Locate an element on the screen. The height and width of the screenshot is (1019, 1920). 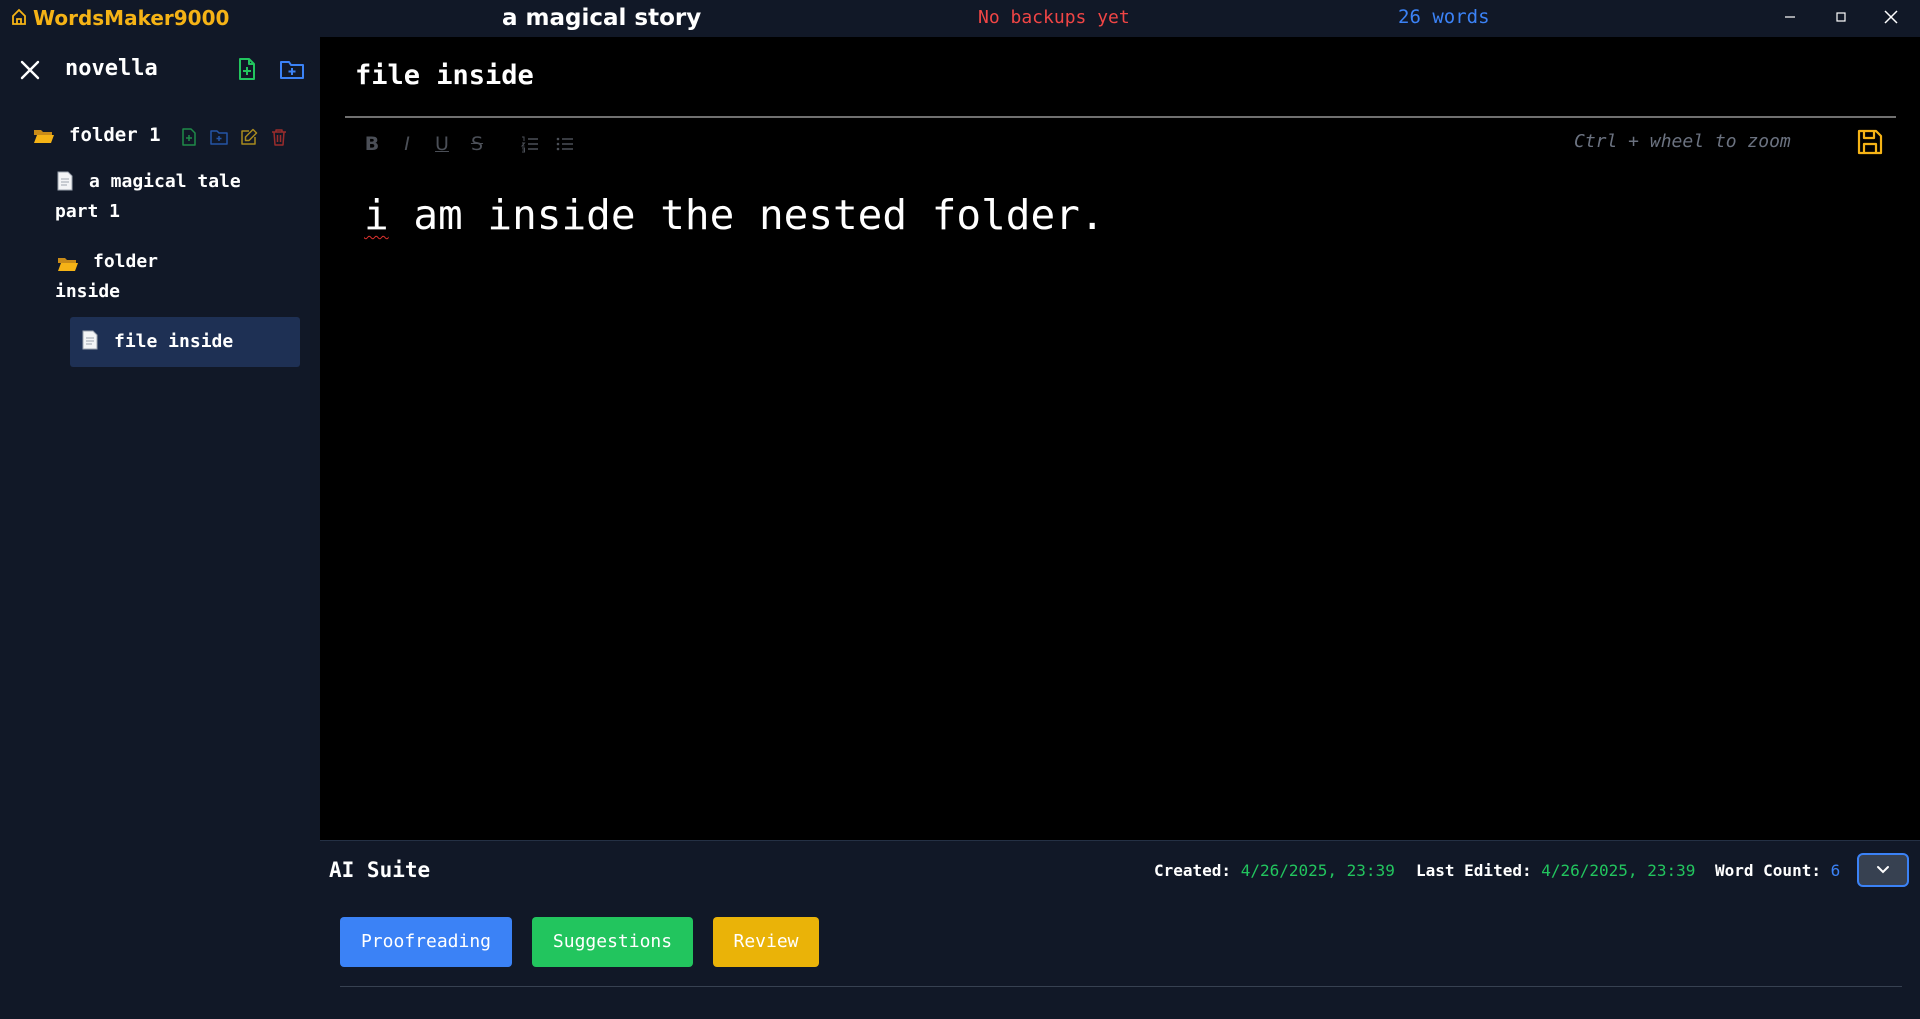
tree-folder-folder-1: folder 1 is located at coordinates (165, 136).